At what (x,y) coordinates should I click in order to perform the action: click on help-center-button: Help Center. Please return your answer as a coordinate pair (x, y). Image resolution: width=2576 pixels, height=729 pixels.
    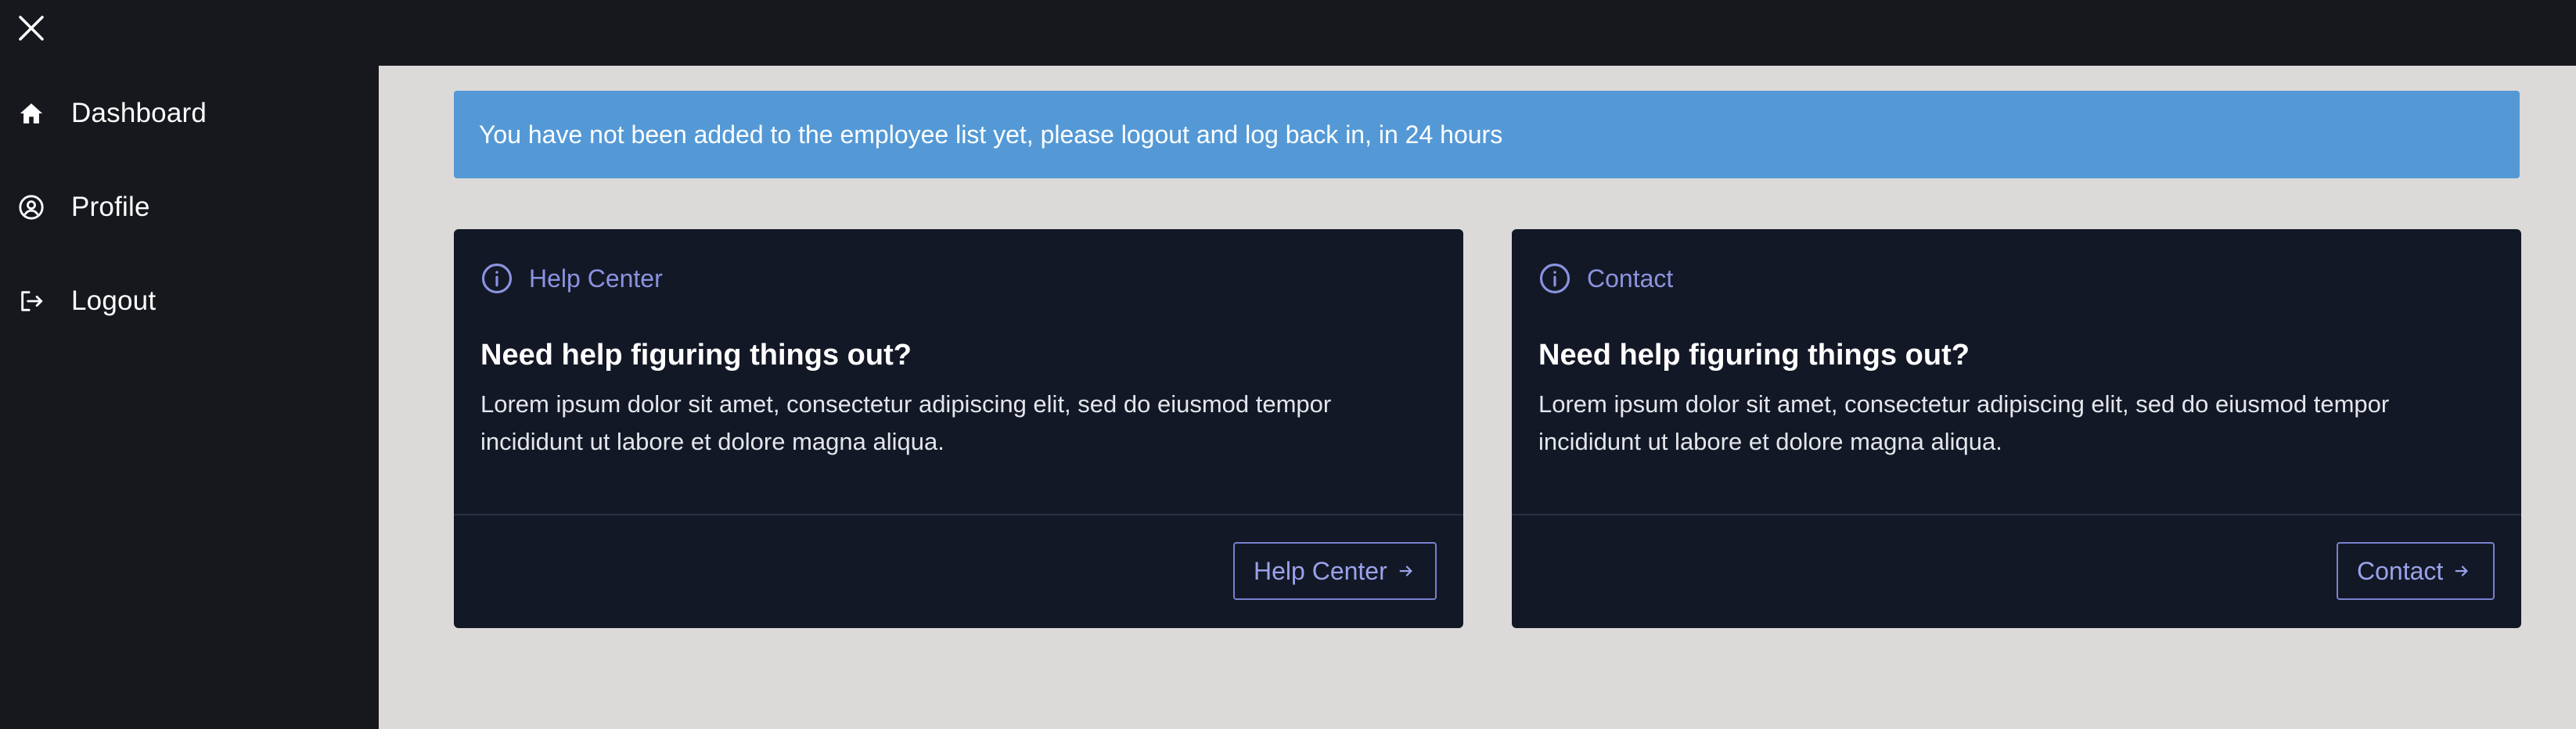
    Looking at the image, I should click on (1335, 571).